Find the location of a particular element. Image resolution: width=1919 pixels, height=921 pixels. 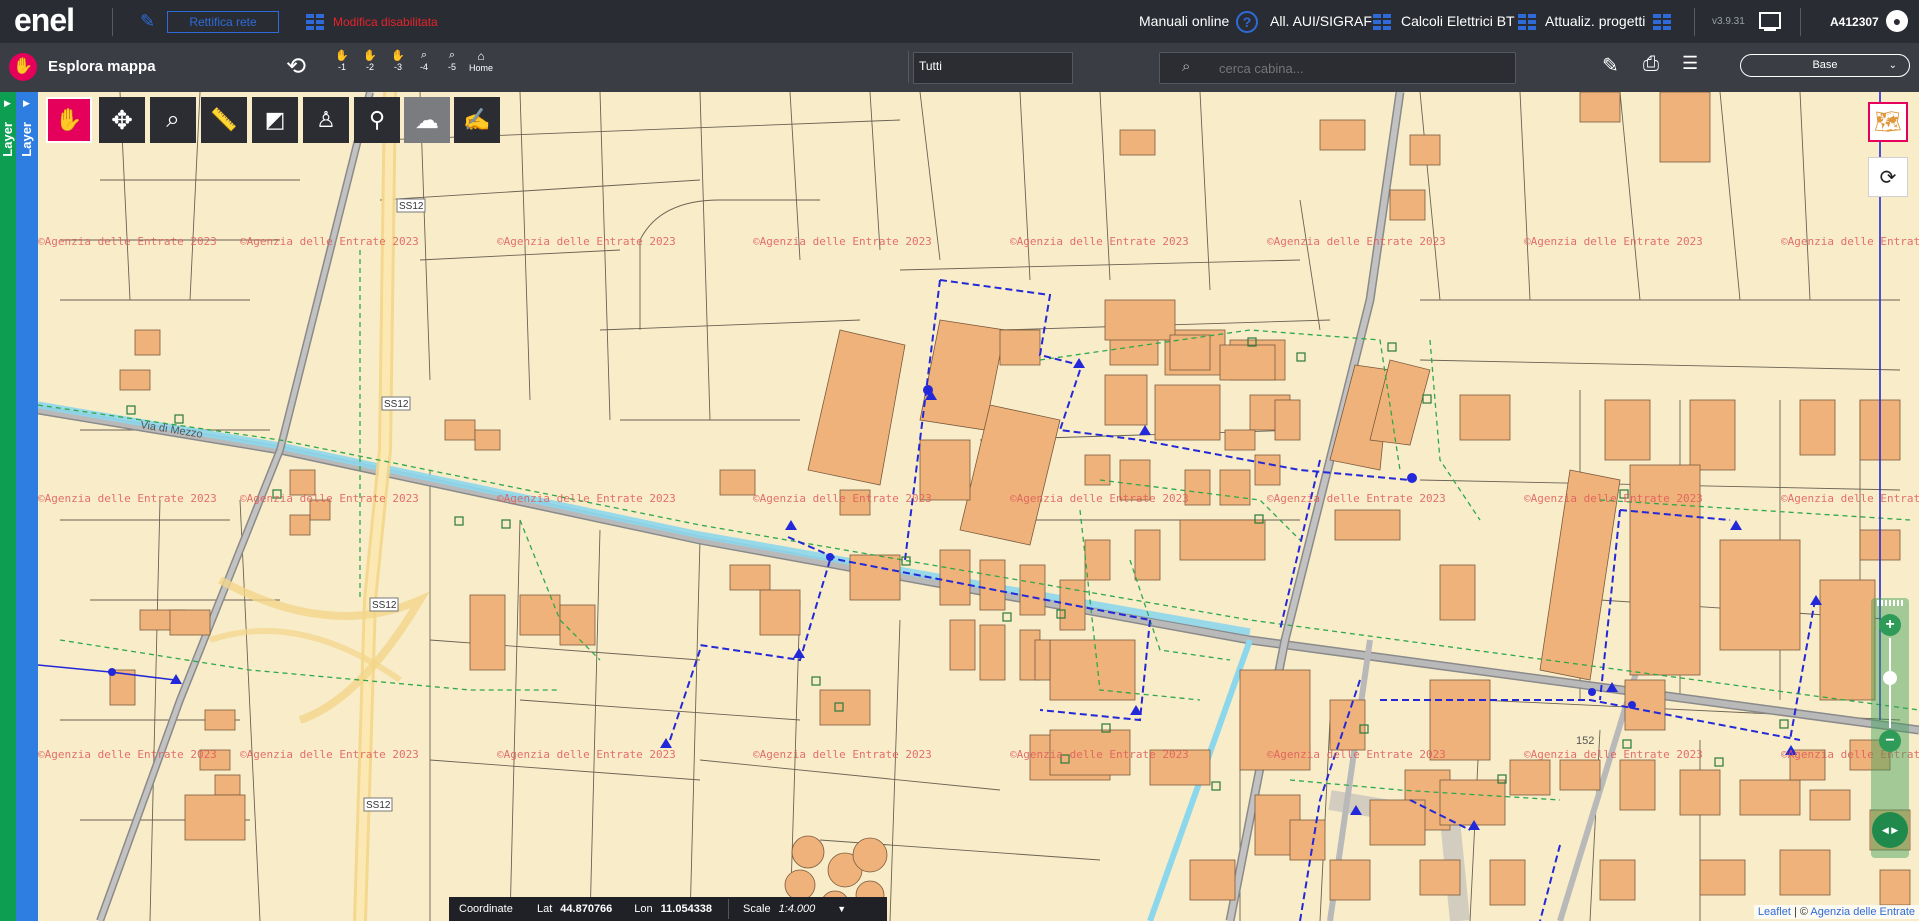

map-attribution: Leaflet | © Agenzia delle Entrate is located at coordinates (1836, 912).